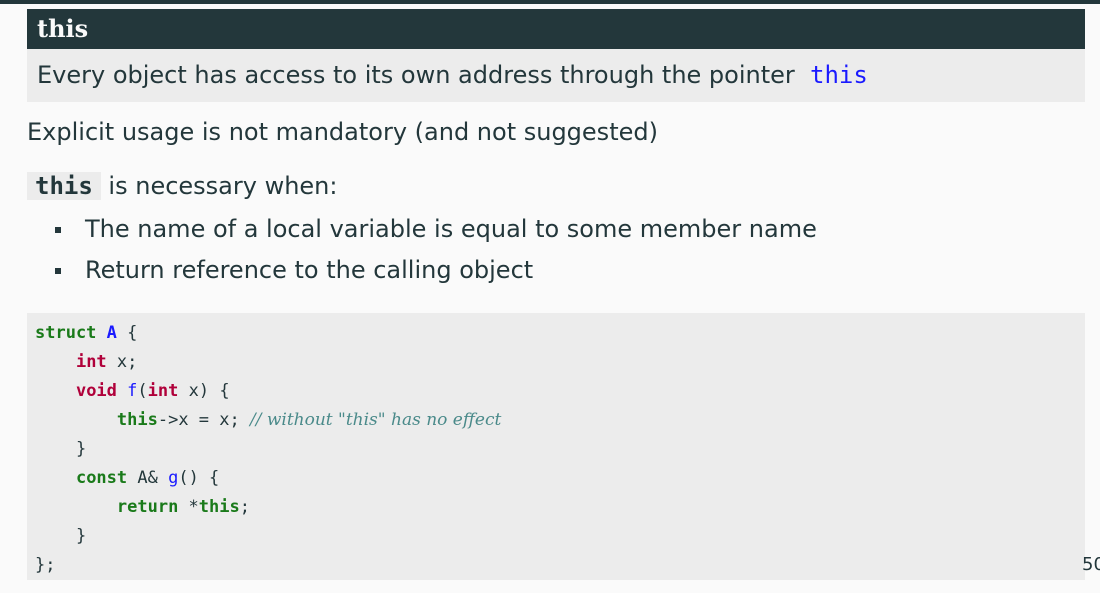 The image size is (1100, 593). I want to click on code-keyword: struct, so click(66, 333).